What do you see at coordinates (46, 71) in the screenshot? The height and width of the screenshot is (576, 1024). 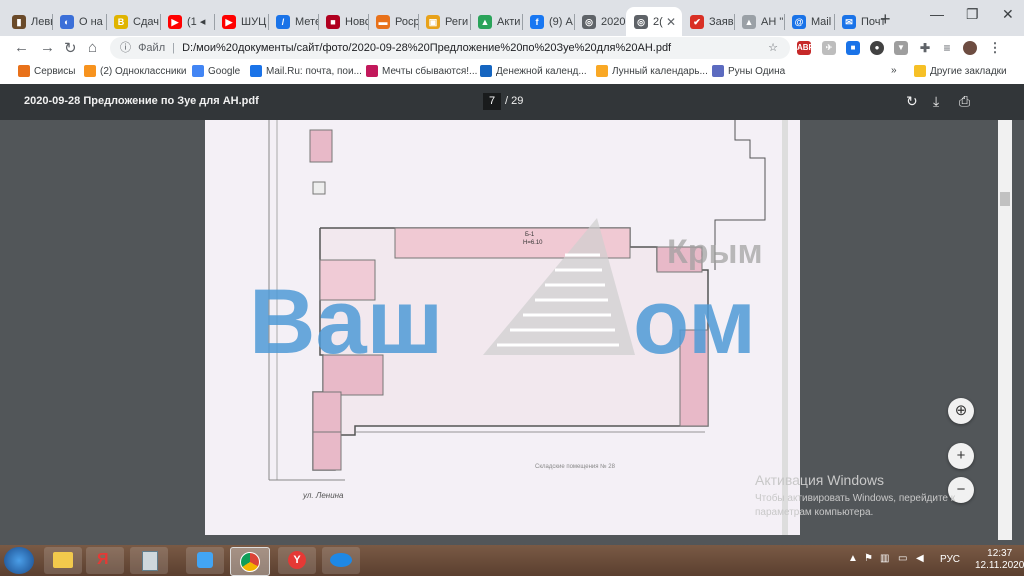 I see `bookmark-item: Сервисы` at bounding box center [46, 71].